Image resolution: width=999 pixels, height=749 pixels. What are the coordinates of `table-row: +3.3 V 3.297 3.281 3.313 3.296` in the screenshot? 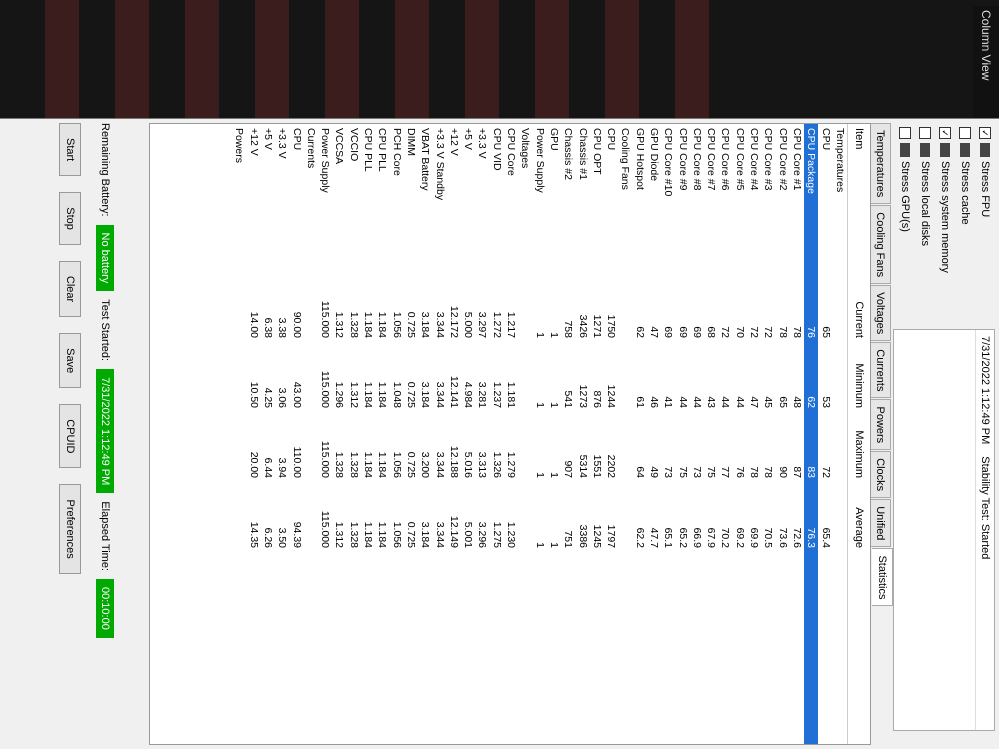 It's located at (482, 434).